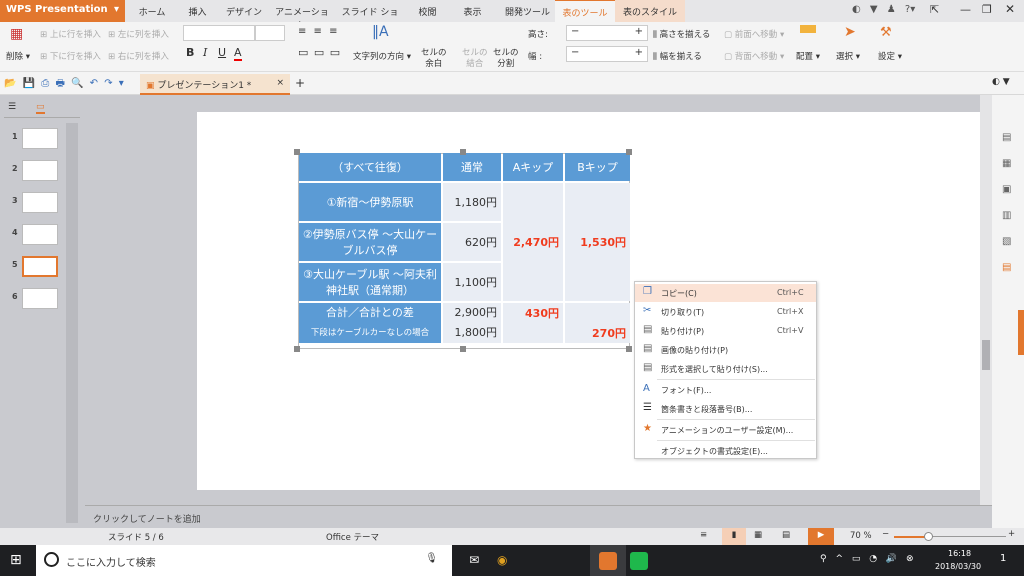 Image resolution: width=1024 pixels, height=576 pixels. Describe the element at coordinates (472, 202) in the screenshot. I see `cell: 1,180円` at that location.